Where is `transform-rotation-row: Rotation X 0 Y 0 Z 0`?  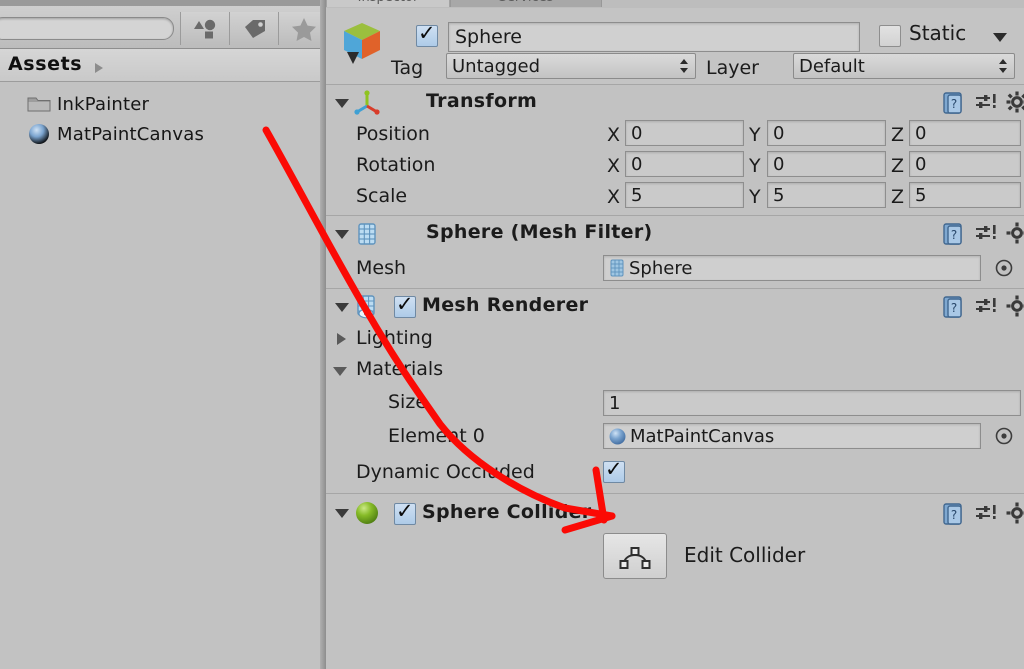 transform-rotation-row: Rotation X 0 Y 0 Z 0 is located at coordinates (675, 165).